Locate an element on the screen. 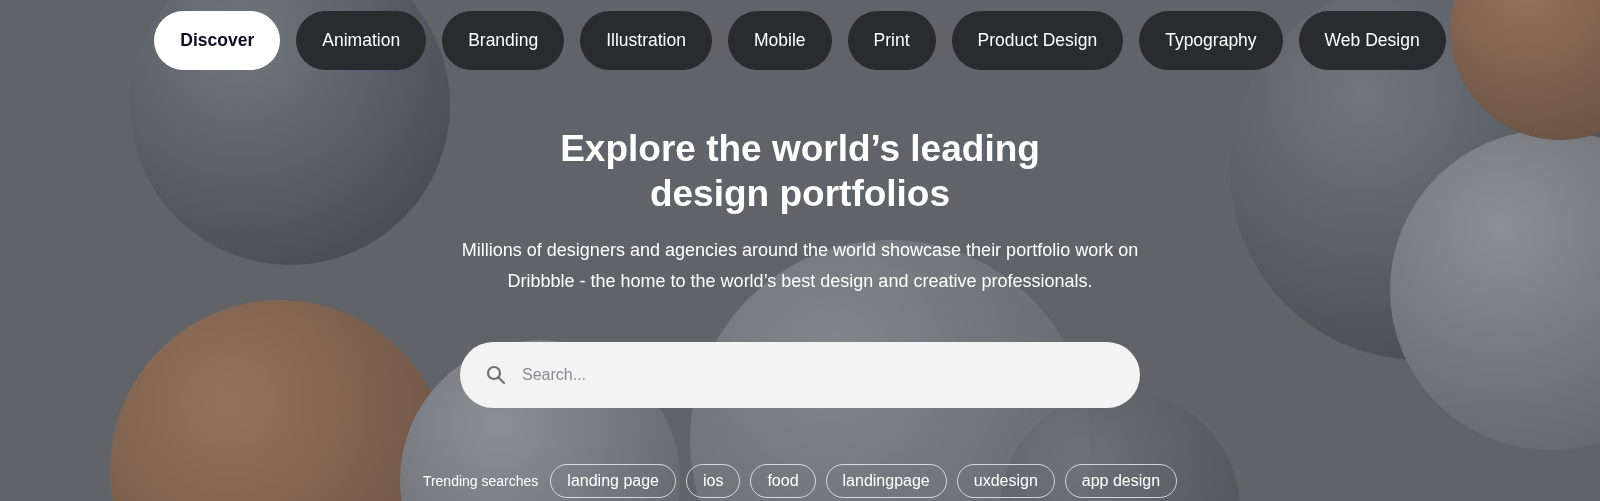 The width and height of the screenshot is (1600, 501). trending-label: Trending searches is located at coordinates (480, 481).